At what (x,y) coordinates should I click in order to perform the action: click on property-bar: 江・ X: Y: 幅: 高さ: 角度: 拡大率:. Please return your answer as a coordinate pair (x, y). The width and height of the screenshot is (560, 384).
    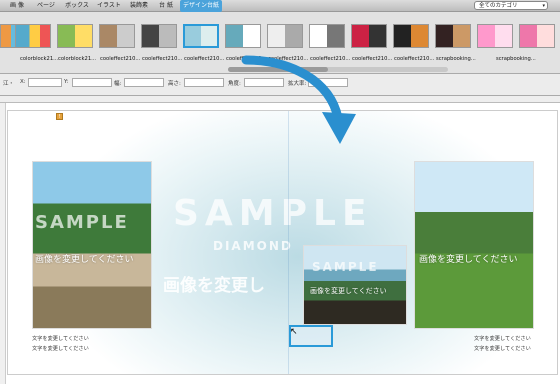
    Looking at the image, I should click on (280, 85).